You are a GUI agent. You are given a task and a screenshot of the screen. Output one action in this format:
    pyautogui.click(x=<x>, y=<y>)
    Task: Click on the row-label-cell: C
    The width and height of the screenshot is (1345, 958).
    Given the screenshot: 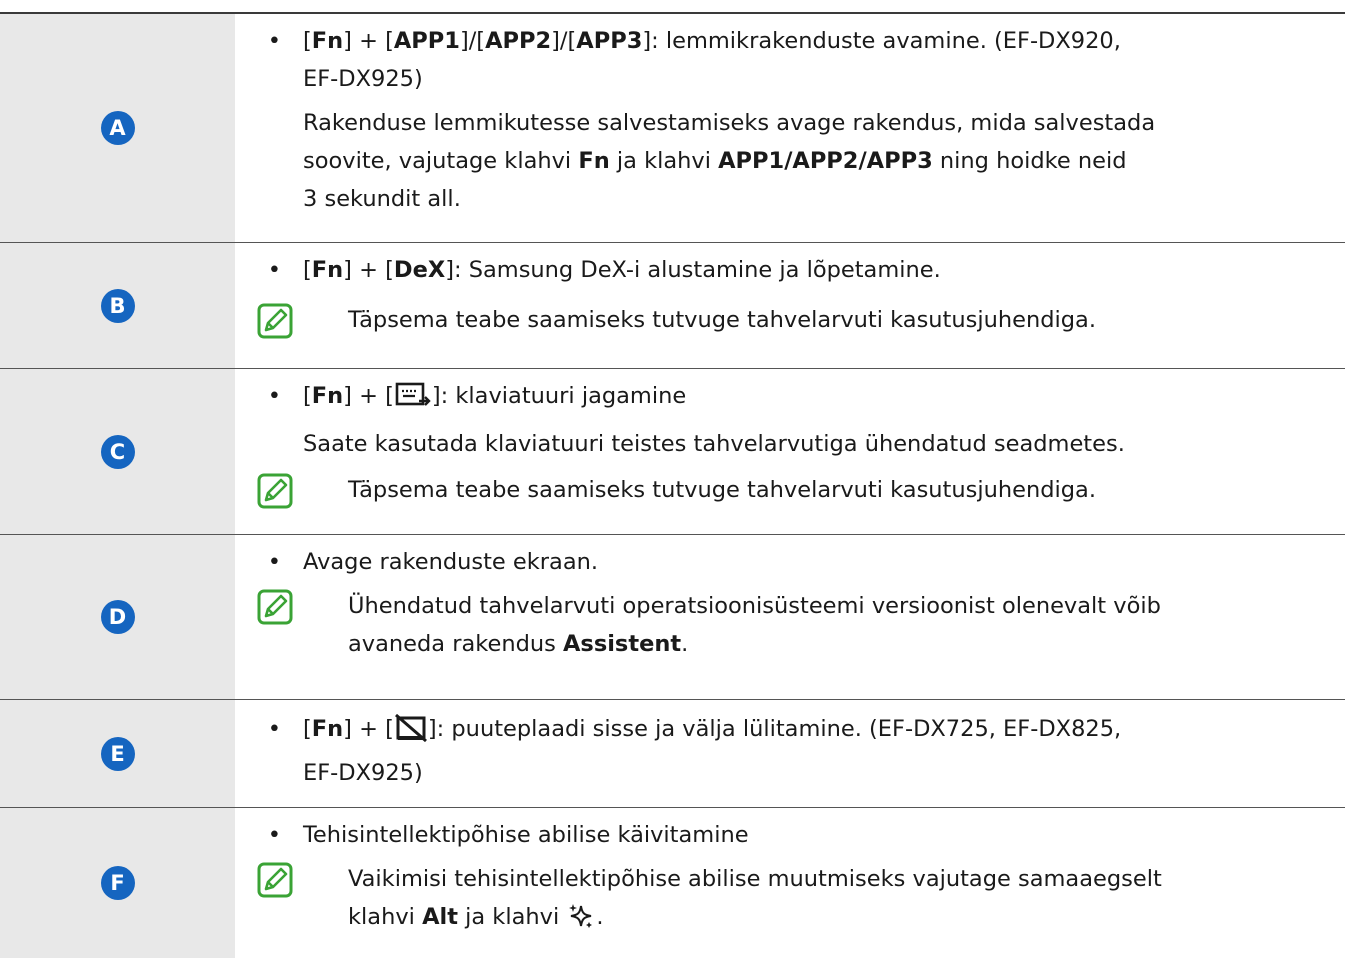 What is the action you would take?
    pyautogui.click(x=117, y=451)
    